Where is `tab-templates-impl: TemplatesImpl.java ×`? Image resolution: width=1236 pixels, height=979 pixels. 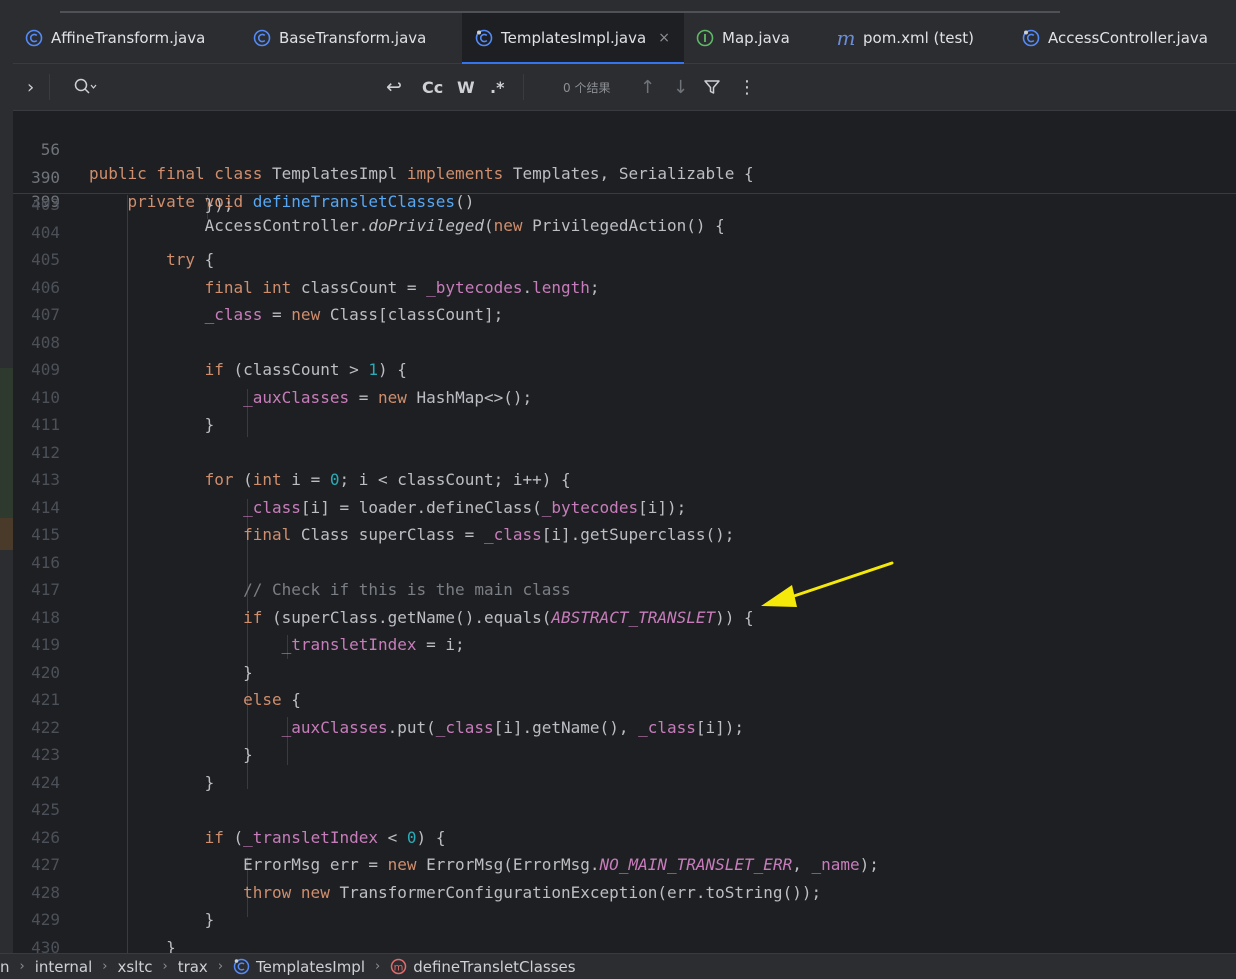 tab-templates-impl: TemplatesImpl.java × is located at coordinates (573, 38).